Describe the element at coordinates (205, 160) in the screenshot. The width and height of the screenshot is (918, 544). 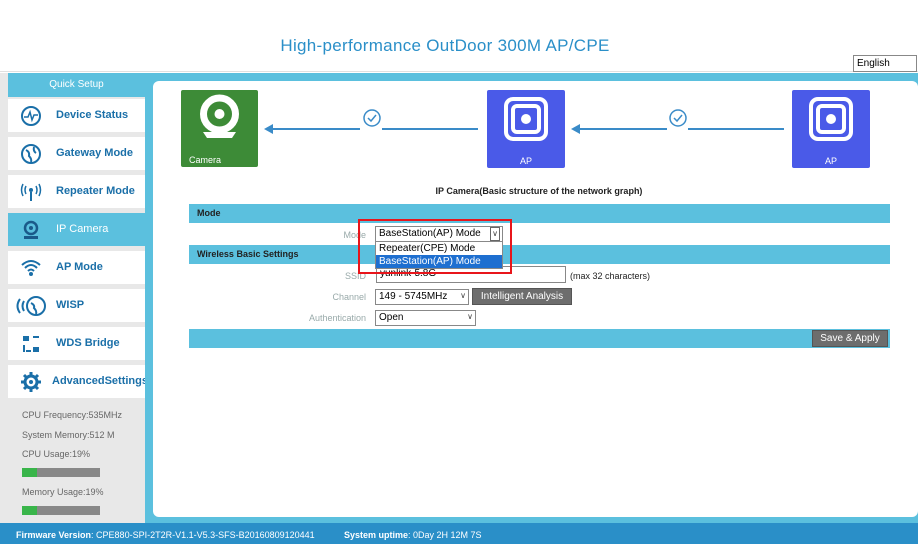
I see `node-label: Camera` at that location.